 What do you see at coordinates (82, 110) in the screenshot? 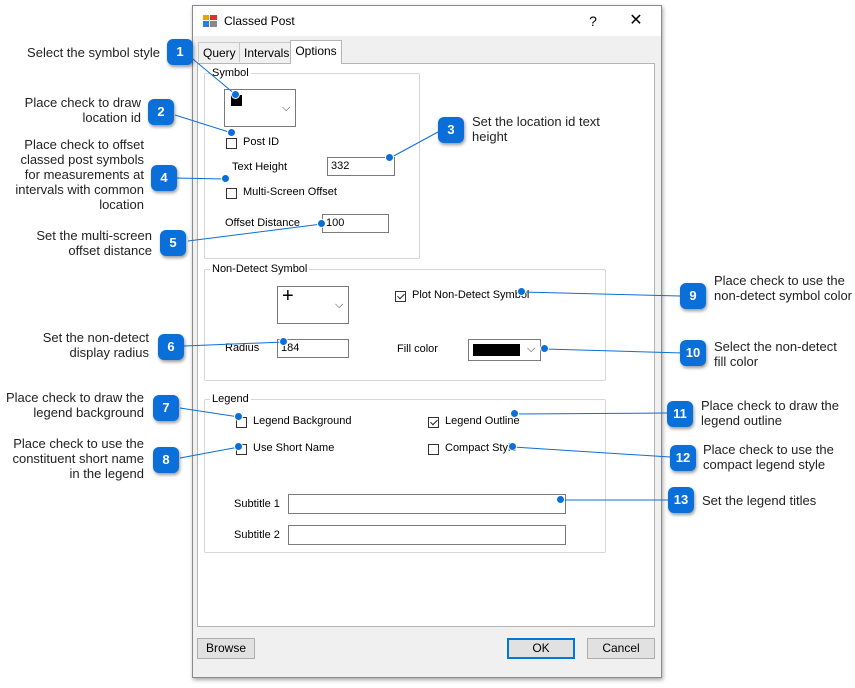
I see `callout-text-2: Place check to draw location id` at bounding box center [82, 110].